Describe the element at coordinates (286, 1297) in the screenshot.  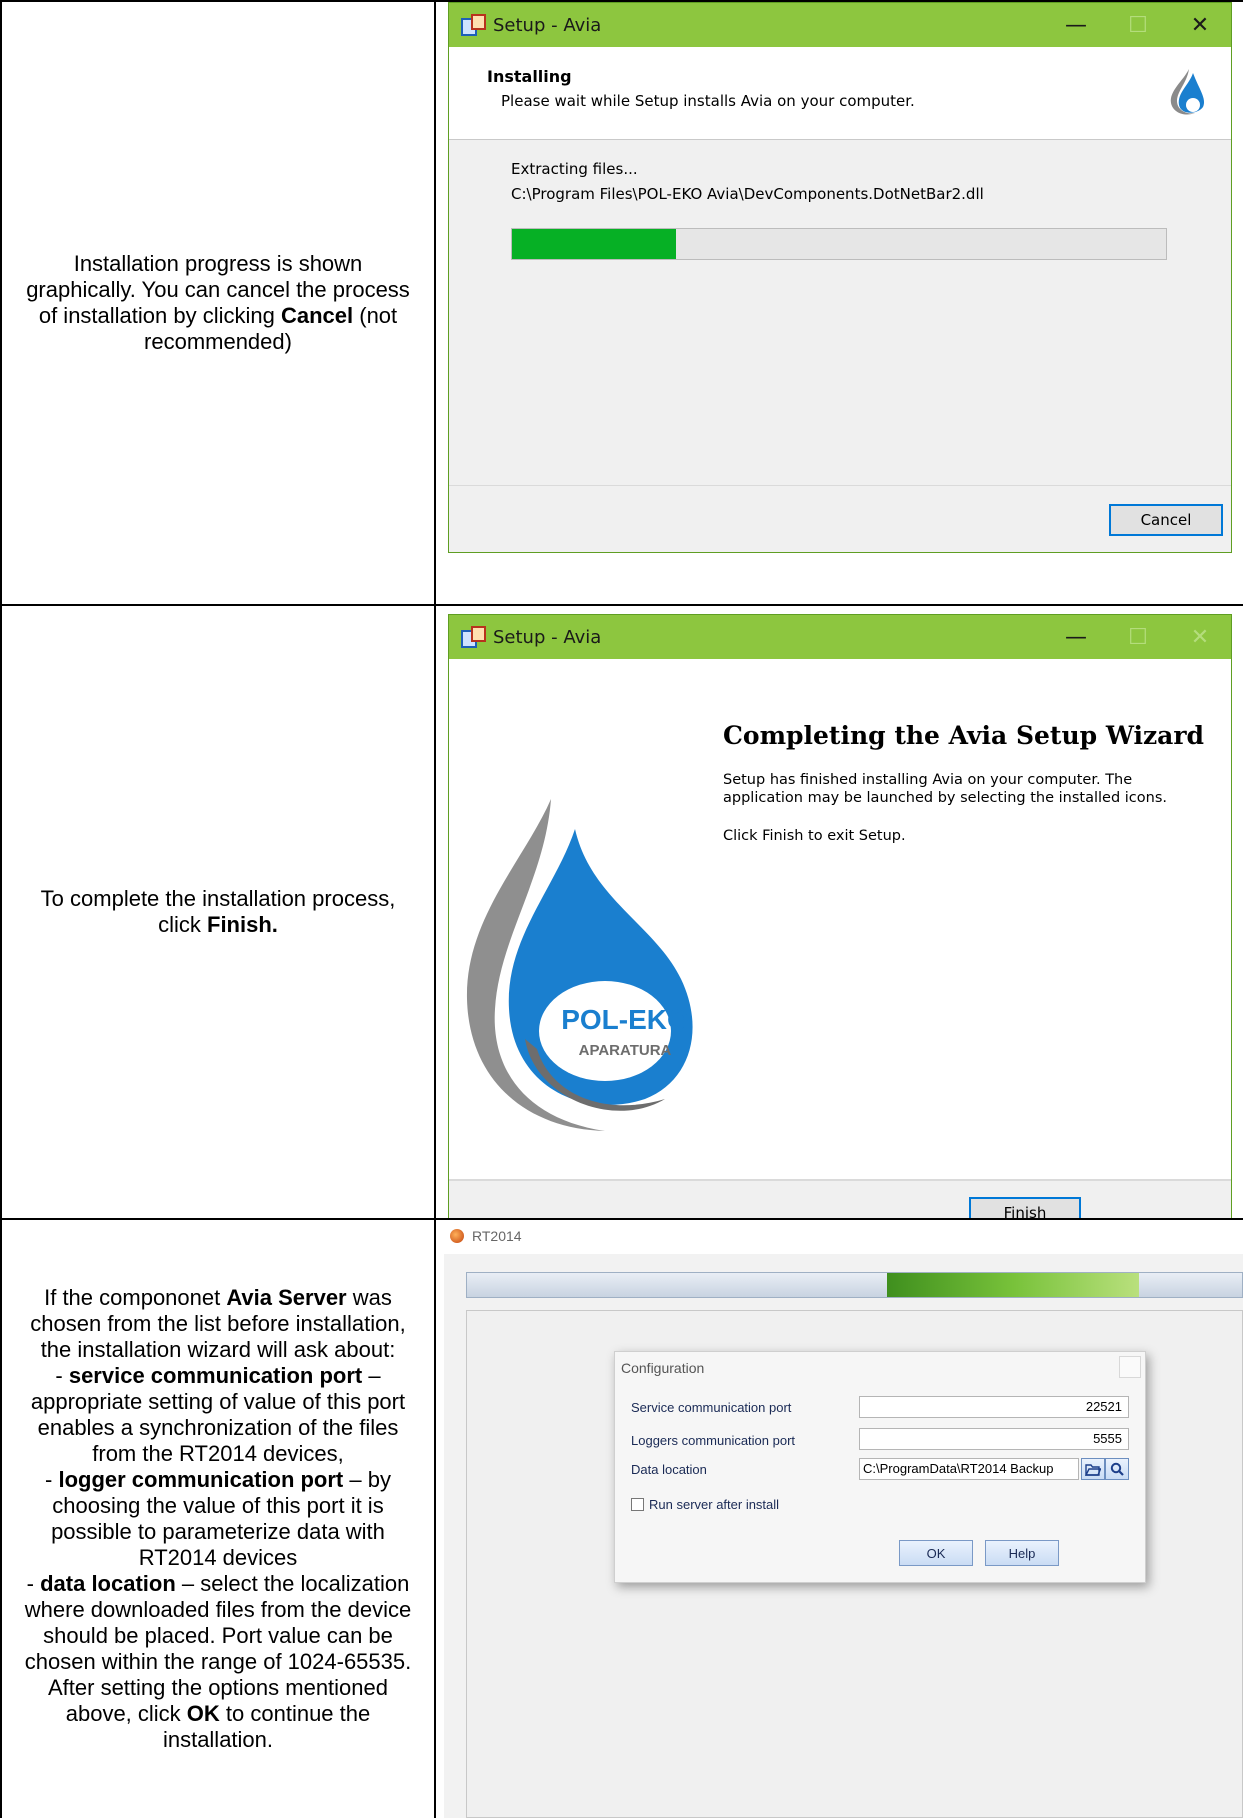
I see `row3-text-bold: Avia Server` at that location.